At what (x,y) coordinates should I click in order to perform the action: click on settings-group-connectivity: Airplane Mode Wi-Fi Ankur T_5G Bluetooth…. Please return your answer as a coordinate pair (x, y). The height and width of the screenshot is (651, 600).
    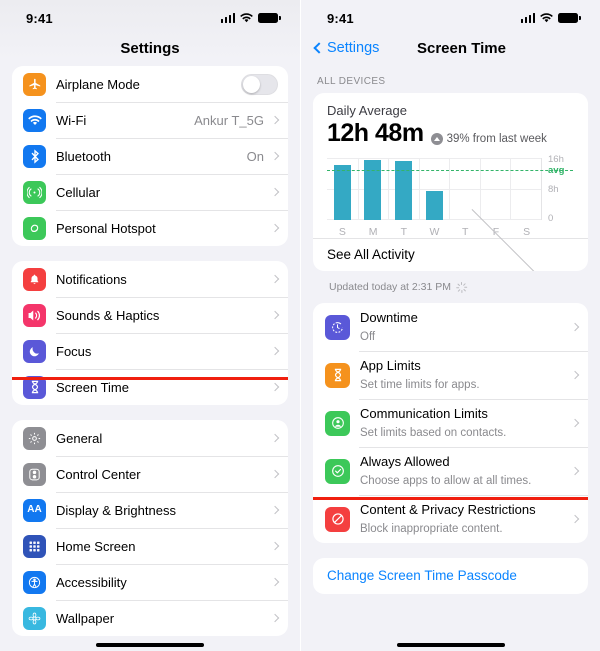
    Looking at the image, I should click on (150, 156).